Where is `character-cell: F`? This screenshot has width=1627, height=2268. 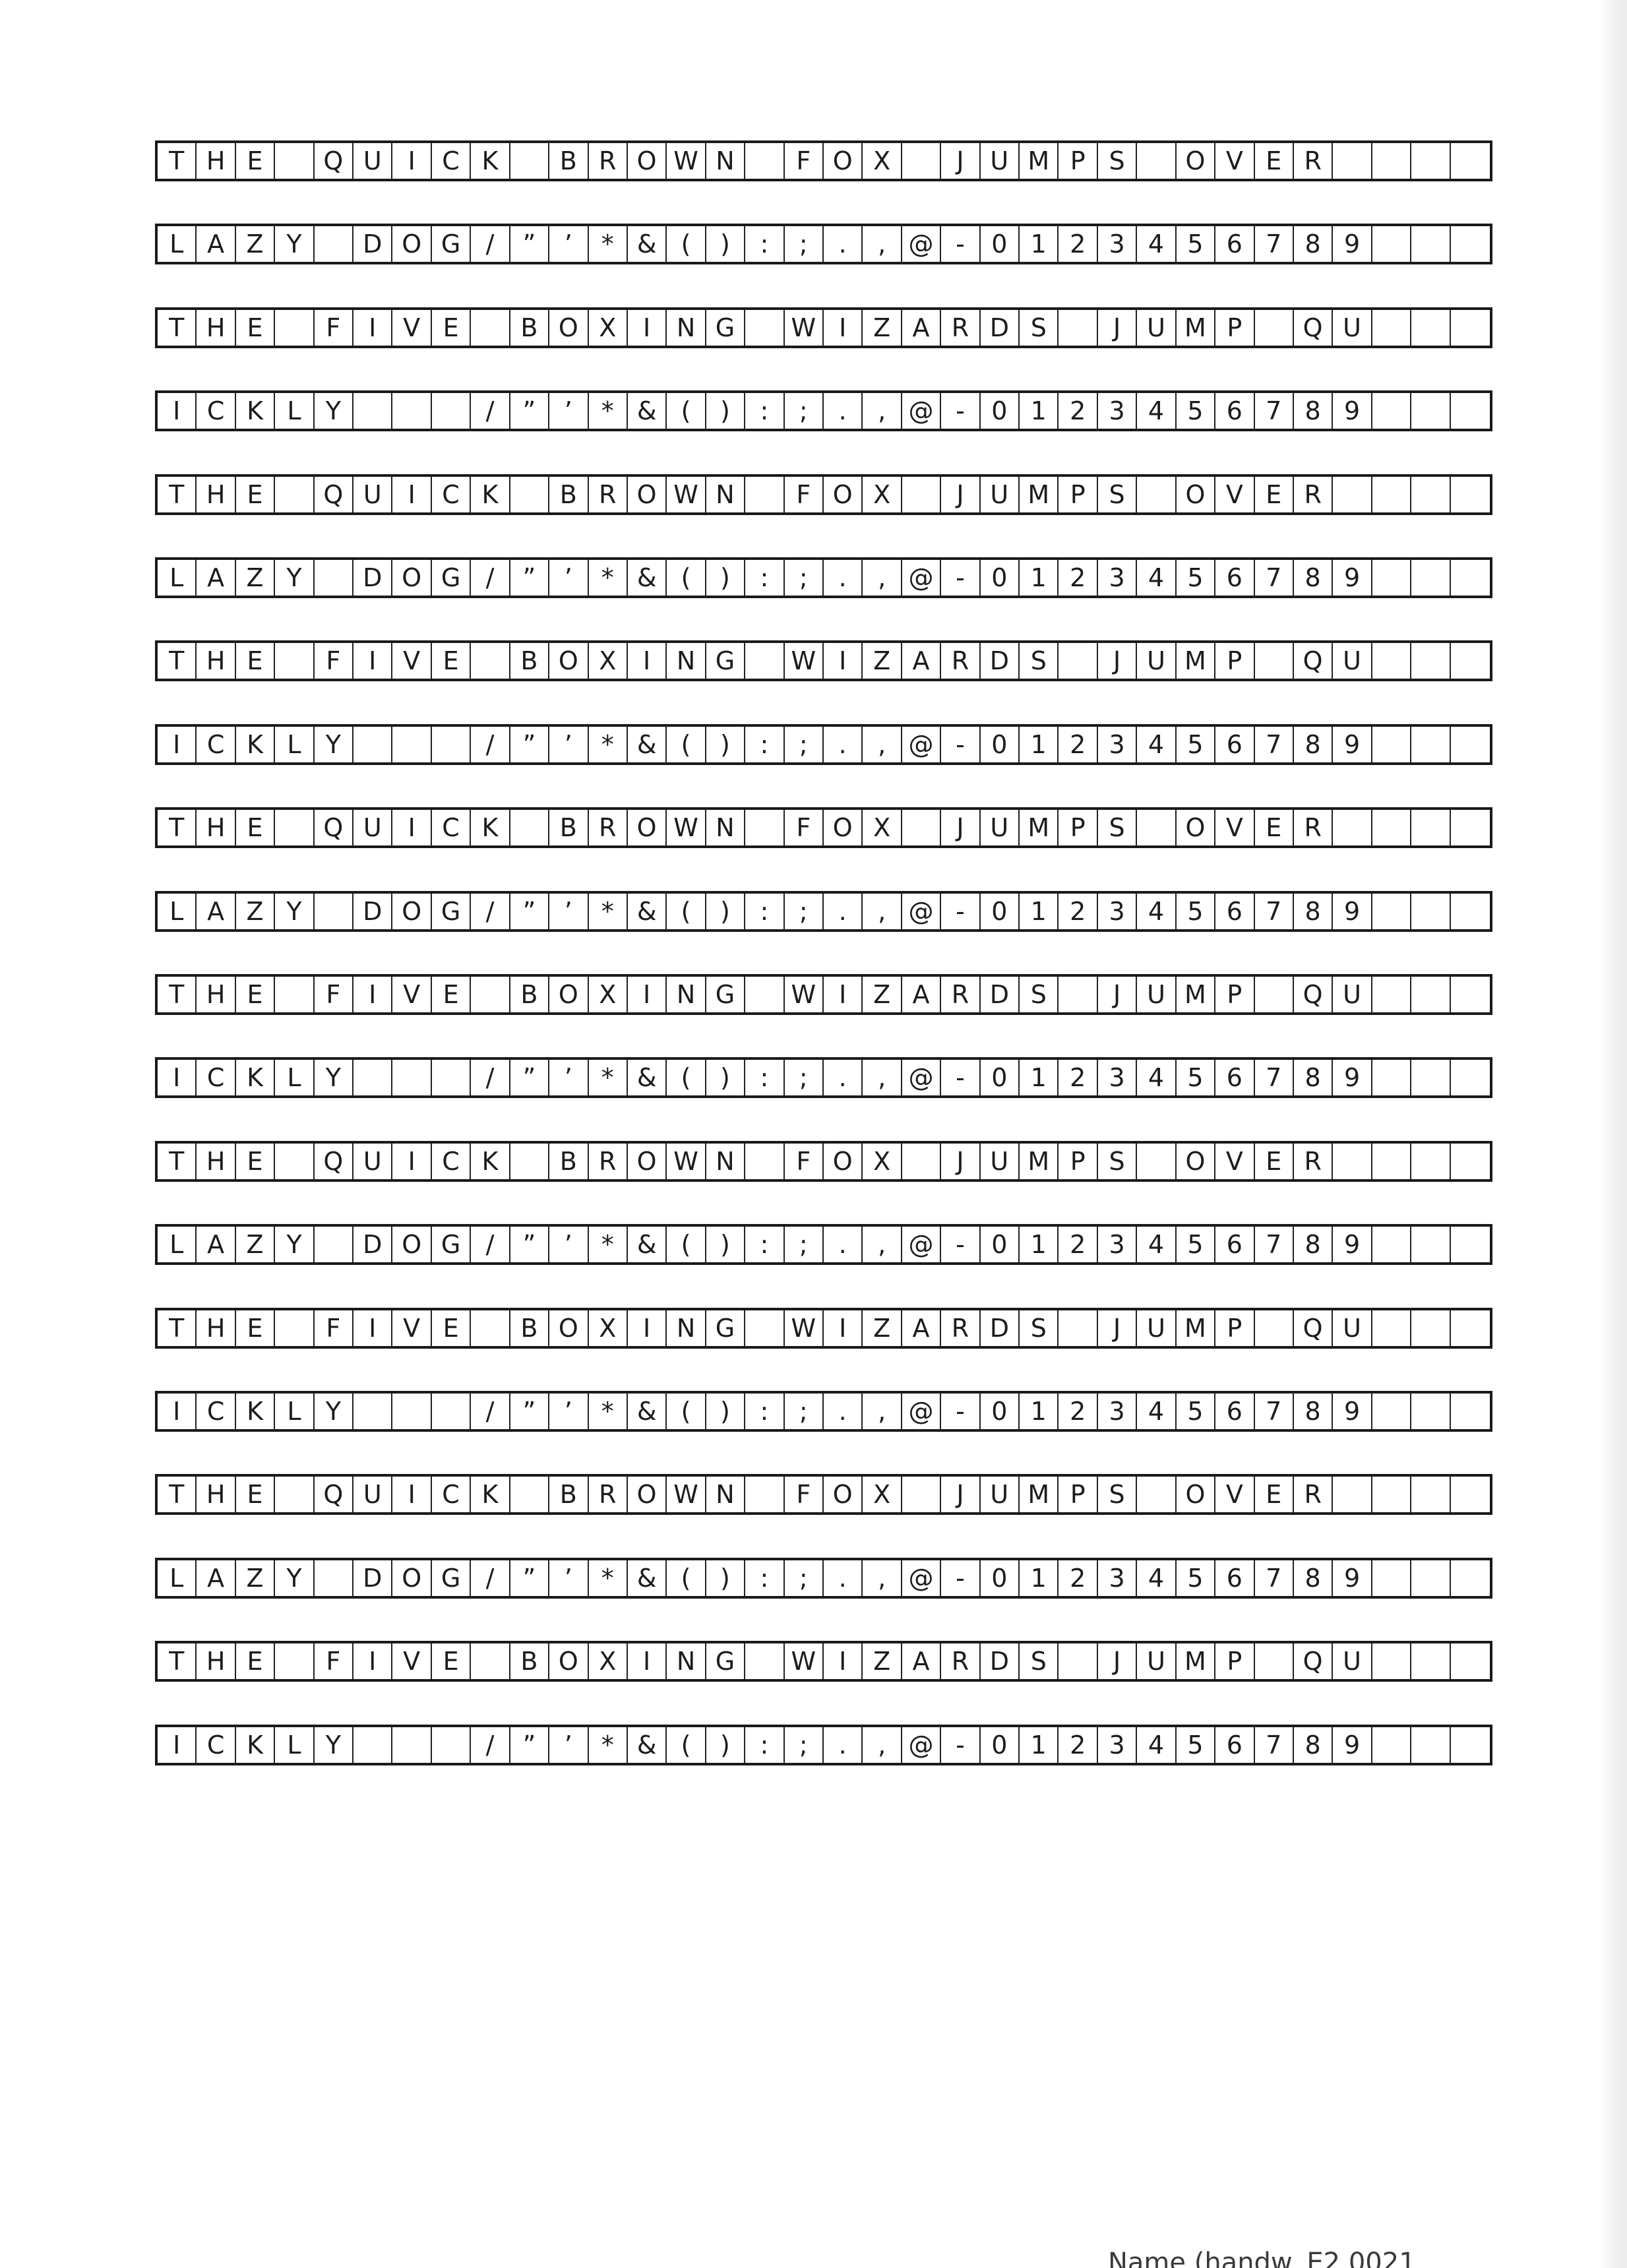
character-cell: F is located at coordinates (804, 1495).